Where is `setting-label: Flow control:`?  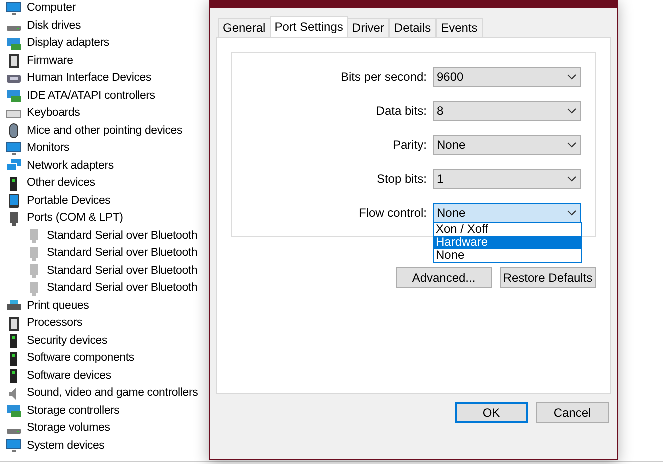 setting-label: Flow control: is located at coordinates (392, 213).